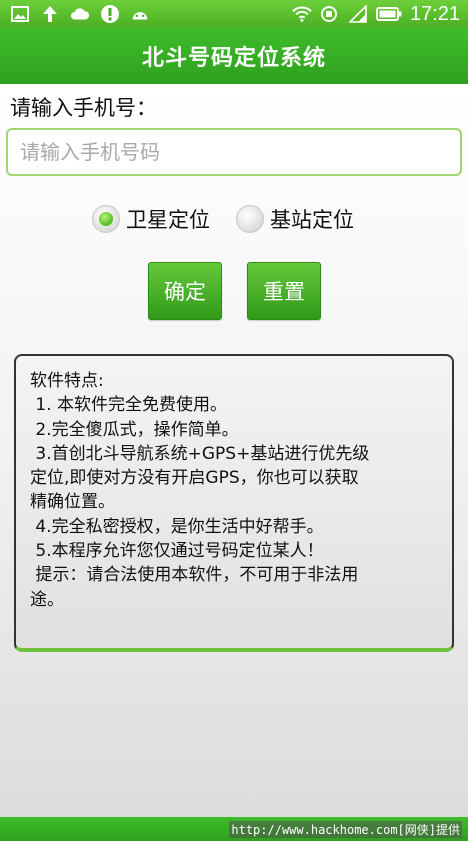  I want to click on info-line: 1. 本软件完全免费使用。, so click(129, 405).